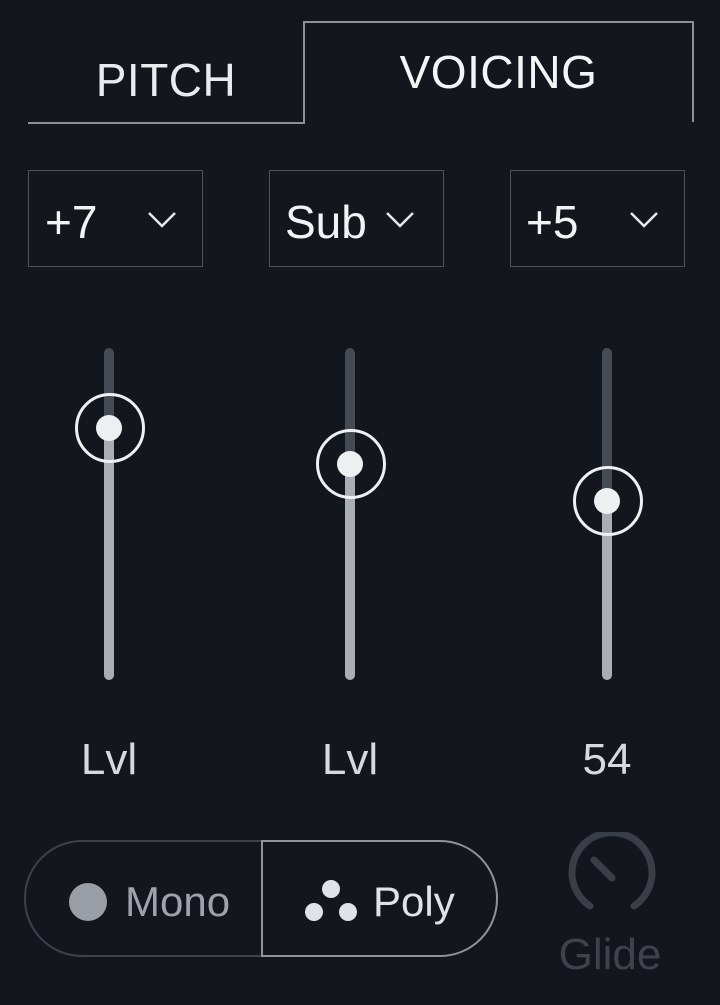 The width and height of the screenshot is (720, 1005). I want to click on poly-button: Poly, so click(379, 898).